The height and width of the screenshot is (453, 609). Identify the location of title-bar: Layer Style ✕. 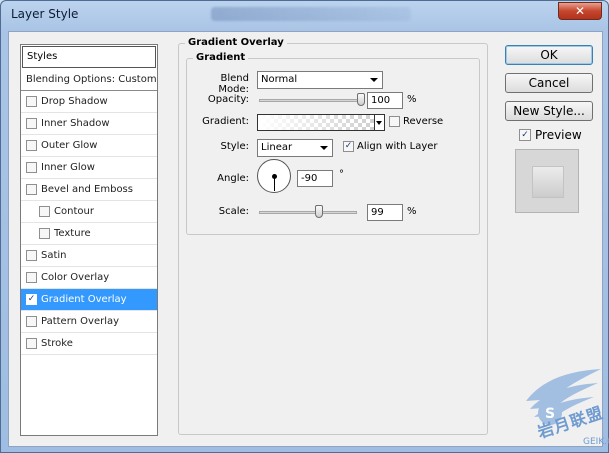
(304, 15).